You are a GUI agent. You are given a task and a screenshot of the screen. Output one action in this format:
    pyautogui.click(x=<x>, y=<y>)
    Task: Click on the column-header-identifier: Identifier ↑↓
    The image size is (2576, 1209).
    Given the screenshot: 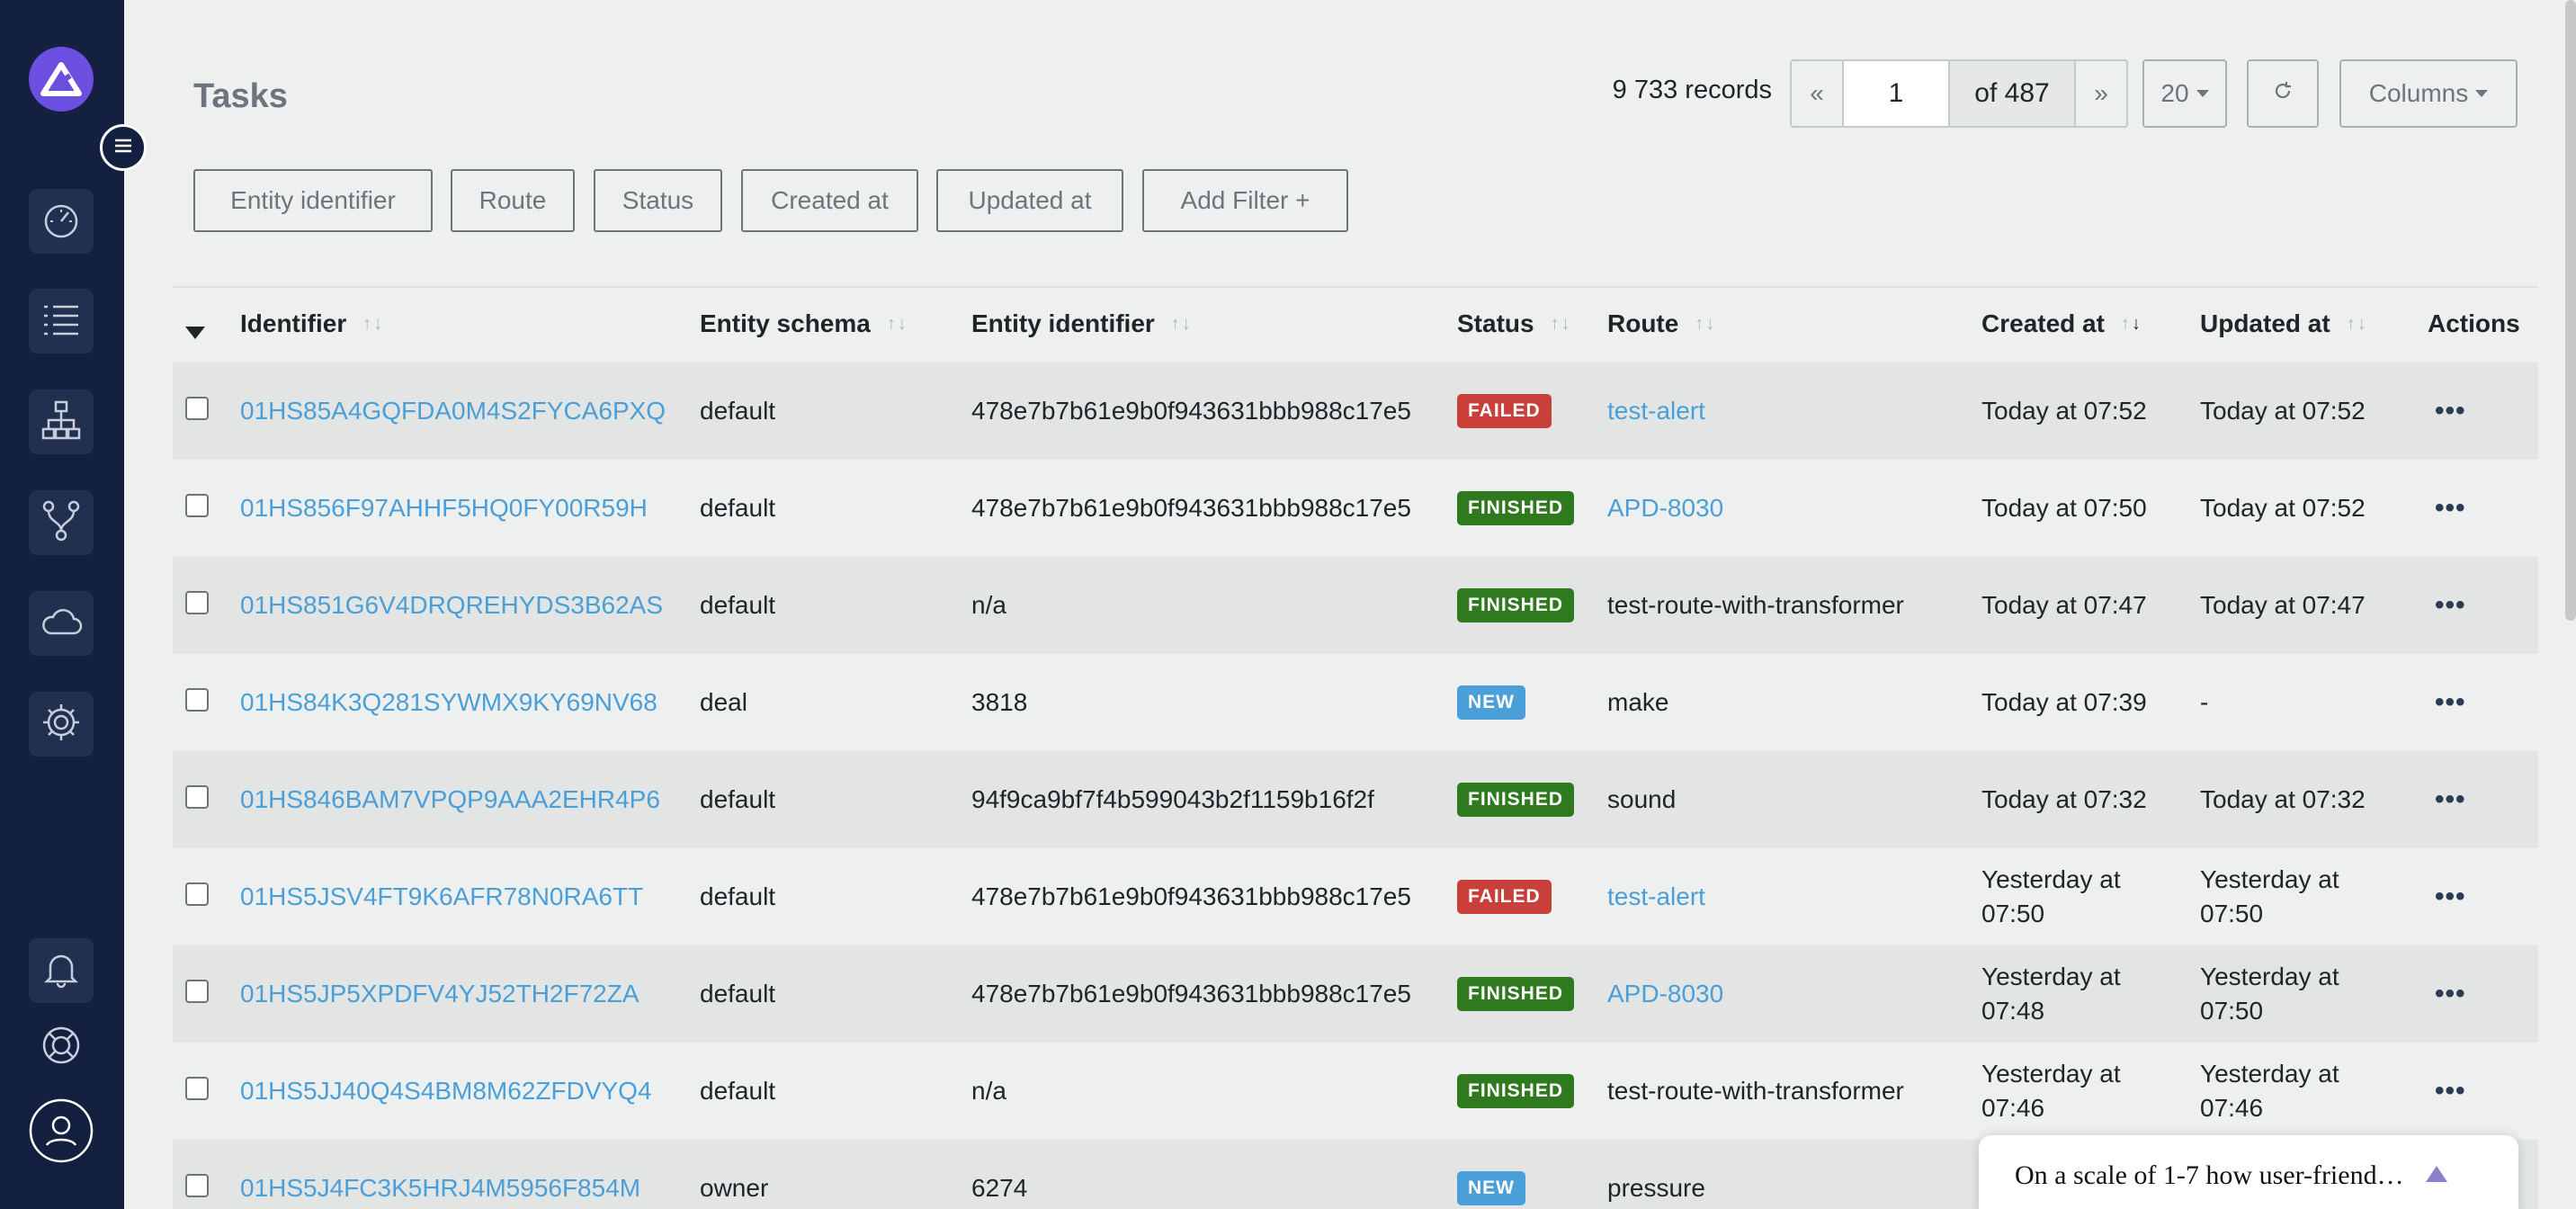 What is the action you would take?
    pyautogui.click(x=312, y=323)
    